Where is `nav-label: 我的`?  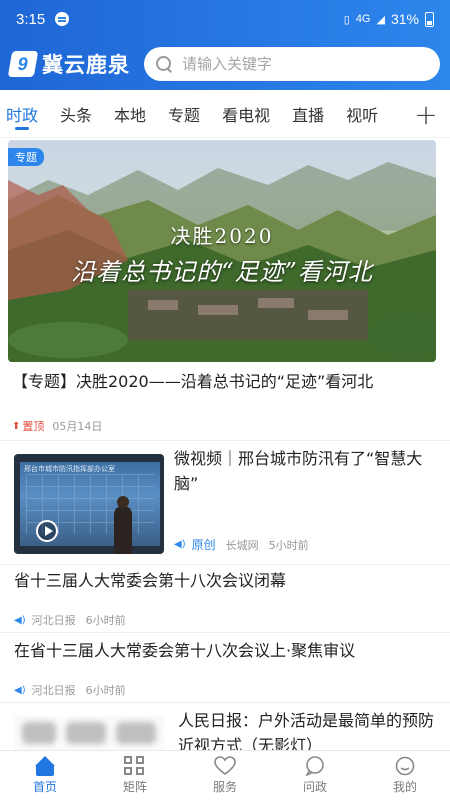
nav-label: 我的 is located at coordinates (404, 787).